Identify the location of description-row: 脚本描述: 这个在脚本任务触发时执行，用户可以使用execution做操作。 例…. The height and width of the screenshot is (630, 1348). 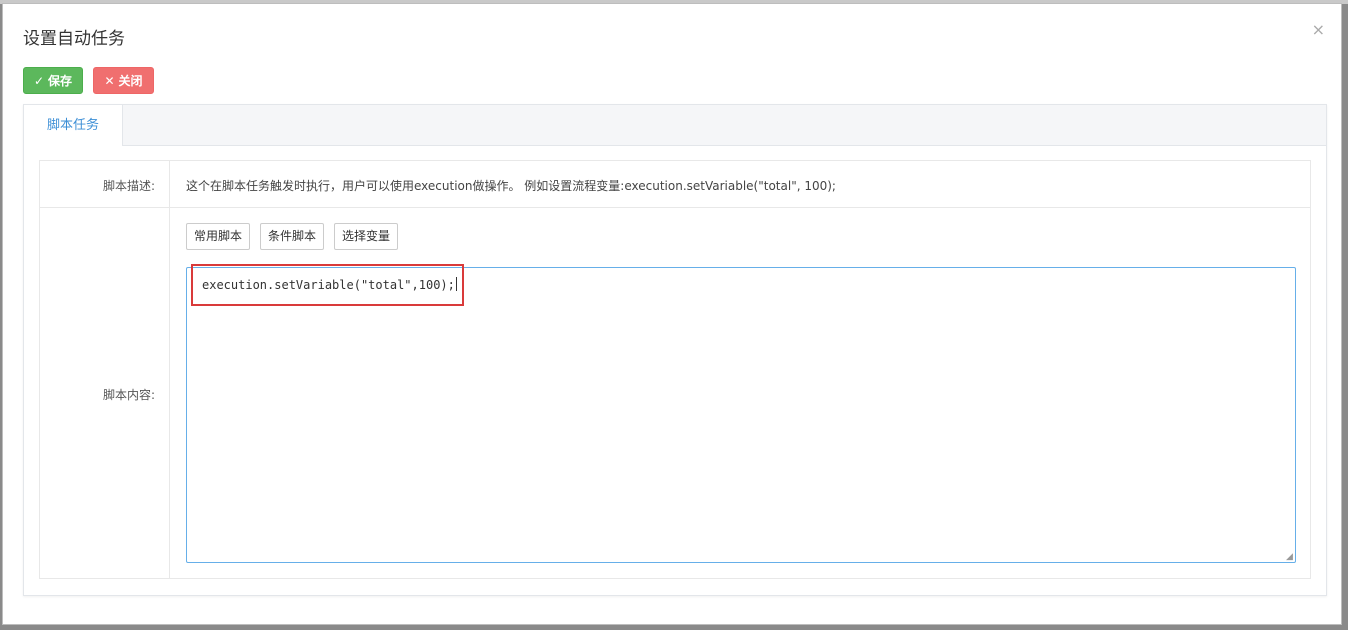
(675, 184).